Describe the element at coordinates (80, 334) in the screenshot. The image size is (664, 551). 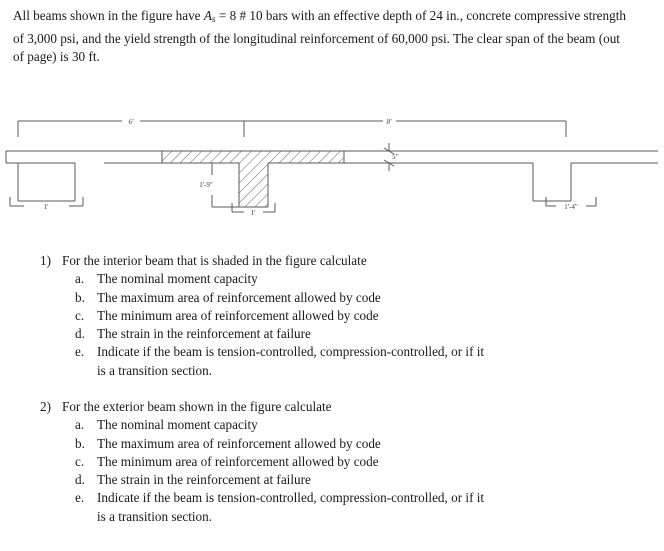
I see `question-1-item-d-letter: d.` at that location.